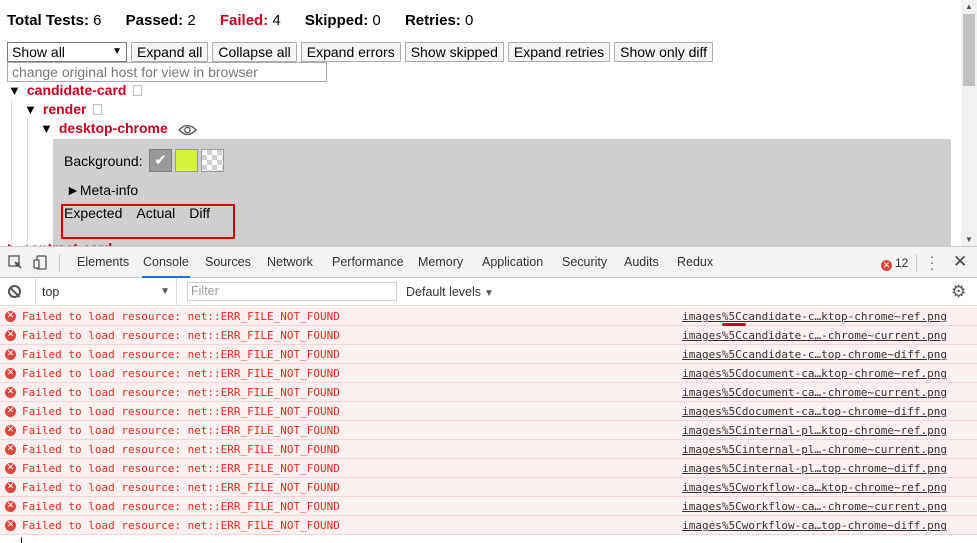  Describe the element at coordinates (814, 449) in the screenshot. I see `error-source-link: images%5Cinternal-pl…-chrome~current.png` at that location.